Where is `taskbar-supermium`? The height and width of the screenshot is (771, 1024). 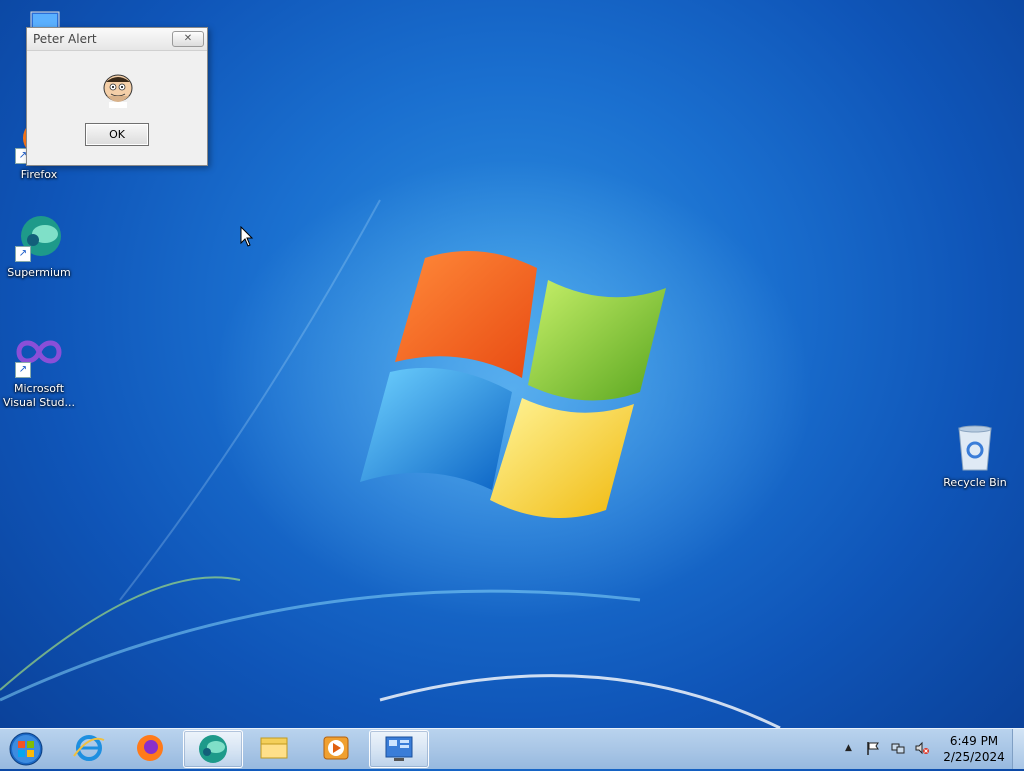 taskbar-supermium is located at coordinates (213, 749).